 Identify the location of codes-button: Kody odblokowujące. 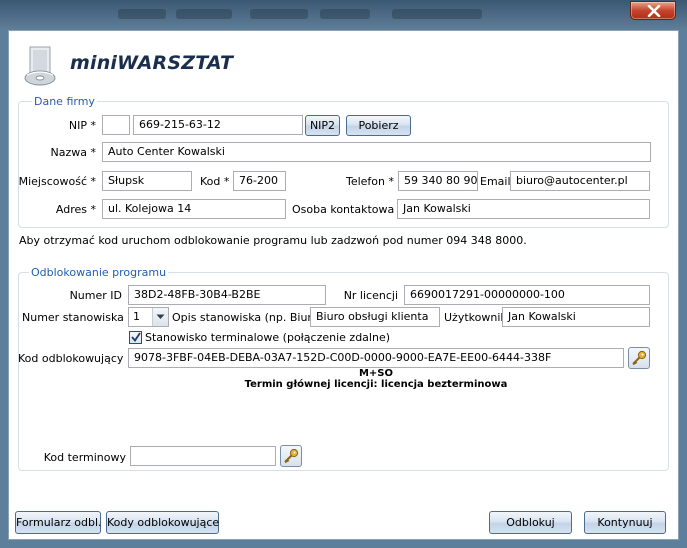
(162, 522).